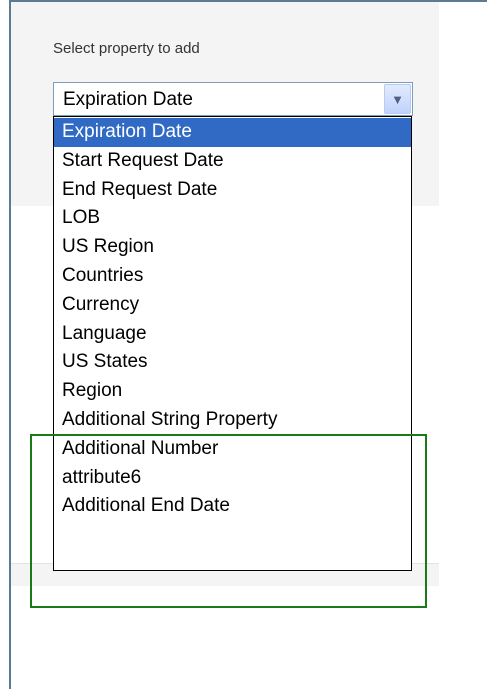 This screenshot has height=689, width=487. I want to click on dropdown-option: US Region, so click(232, 247).